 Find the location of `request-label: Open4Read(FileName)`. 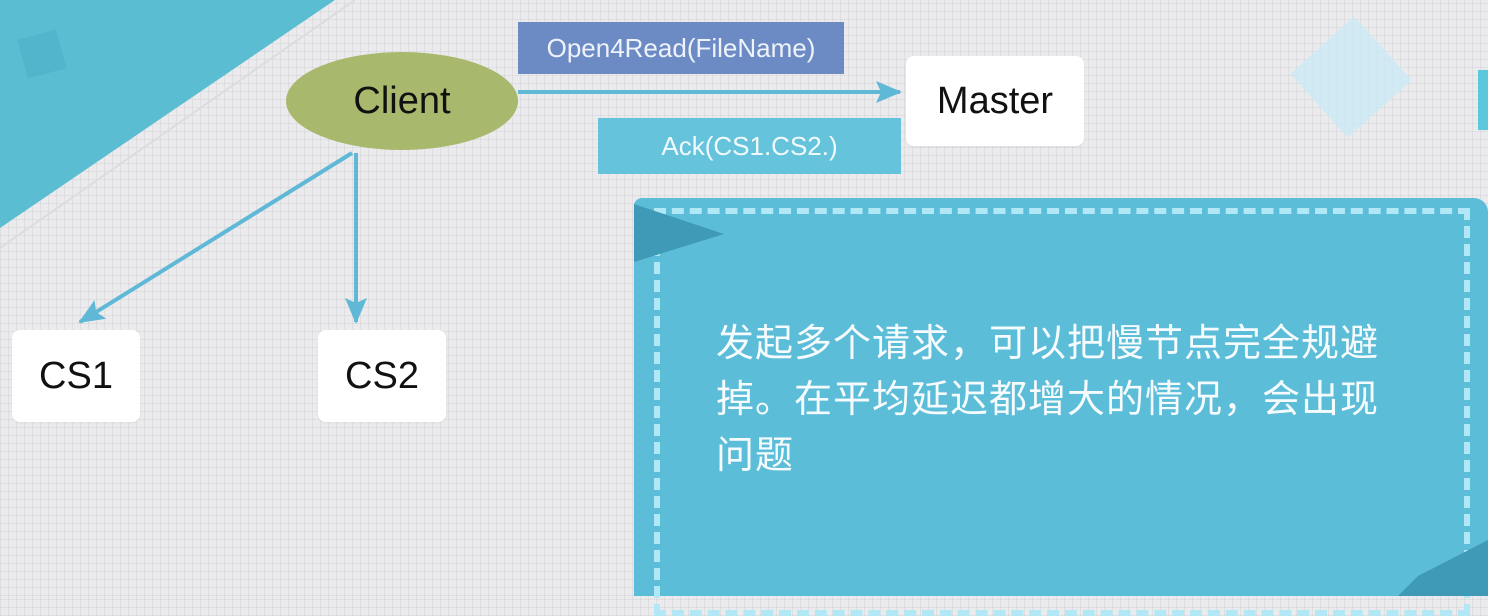

request-label: Open4Read(FileName) is located at coordinates (681, 48).